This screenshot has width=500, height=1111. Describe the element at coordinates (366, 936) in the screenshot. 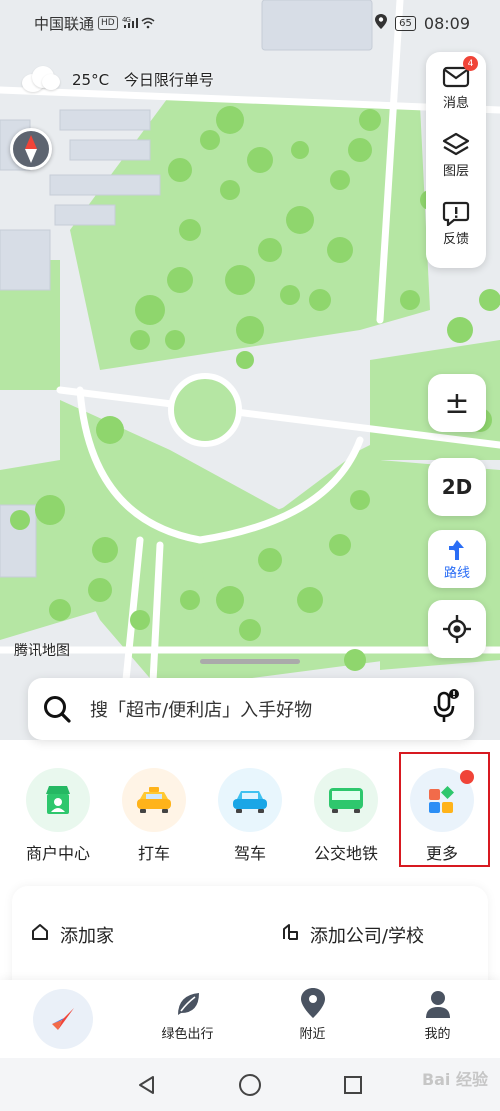

I see `add-work-label: 添加公司/学校` at that location.